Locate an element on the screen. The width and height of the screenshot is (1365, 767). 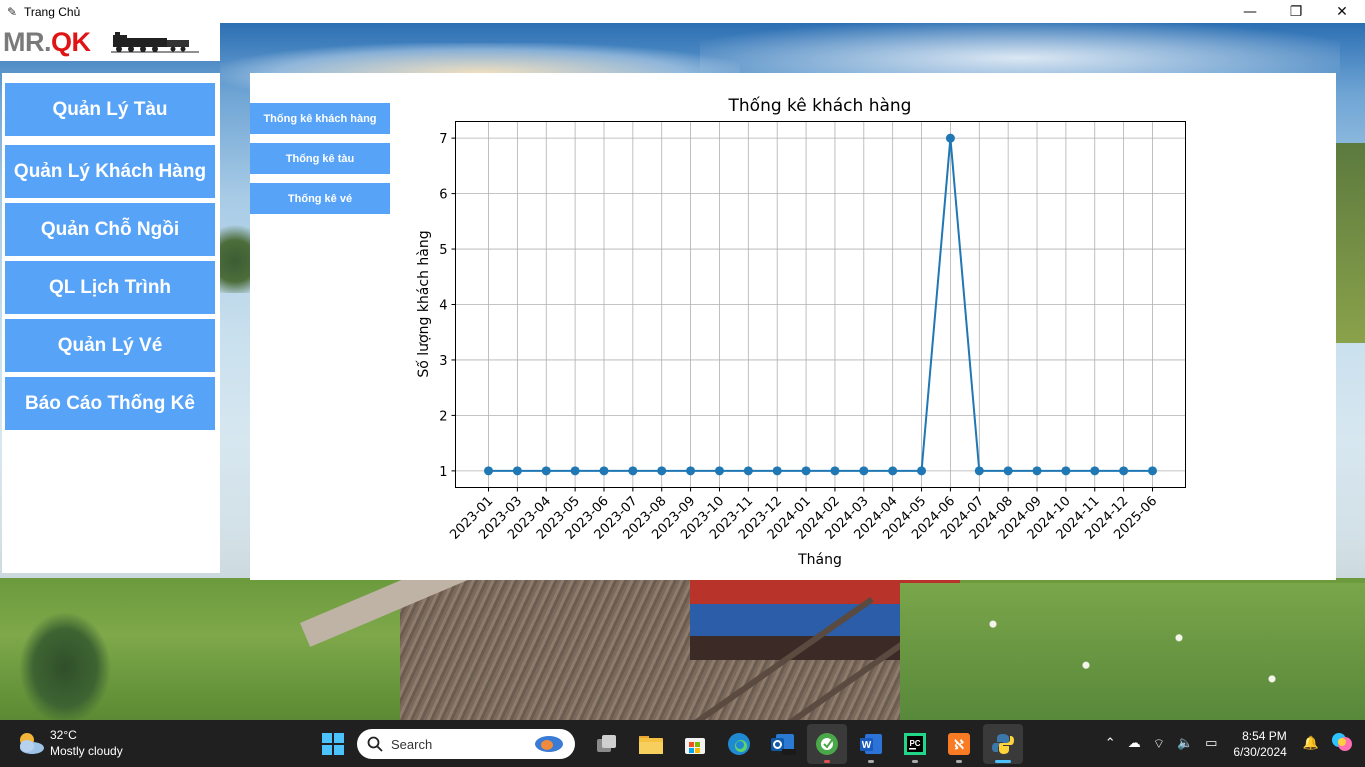
sidebar-item-quan-cho-ngoi: Quản Chỗ Ngồi is located at coordinates (110, 229).